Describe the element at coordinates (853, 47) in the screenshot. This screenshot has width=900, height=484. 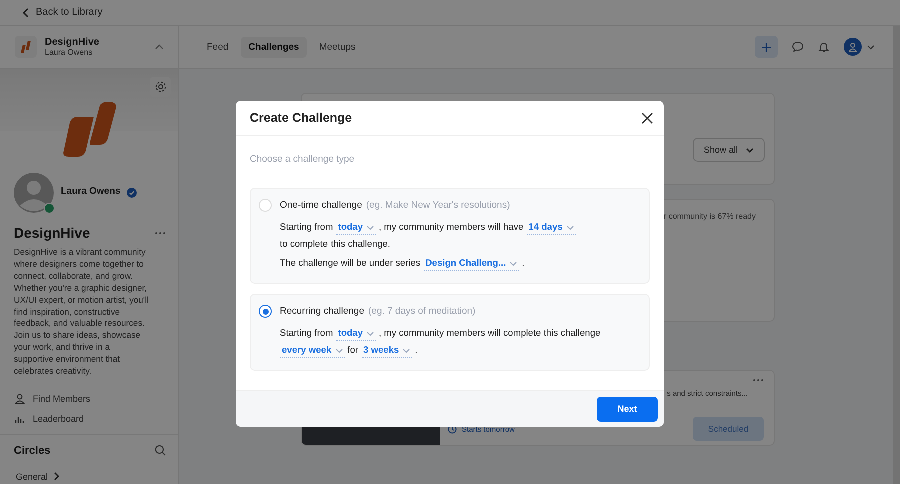
I see `user-avatar-icon` at that location.